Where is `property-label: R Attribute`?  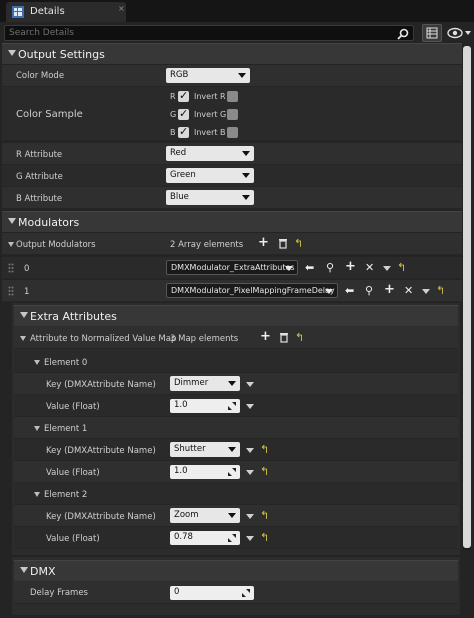
property-label: R Attribute is located at coordinates (39, 155).